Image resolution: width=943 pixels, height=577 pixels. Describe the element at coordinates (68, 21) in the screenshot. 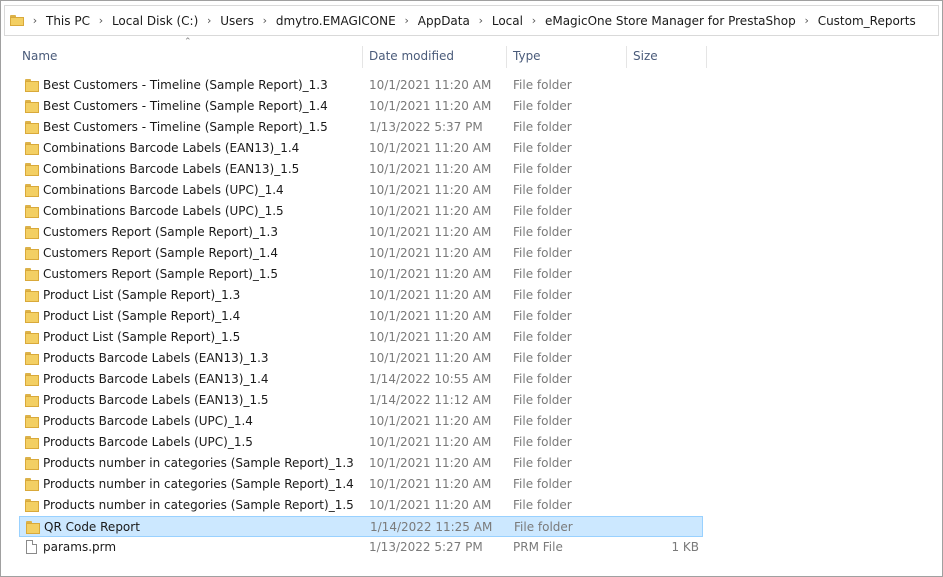

I see `breadcrumb-item: This PC` at that location.